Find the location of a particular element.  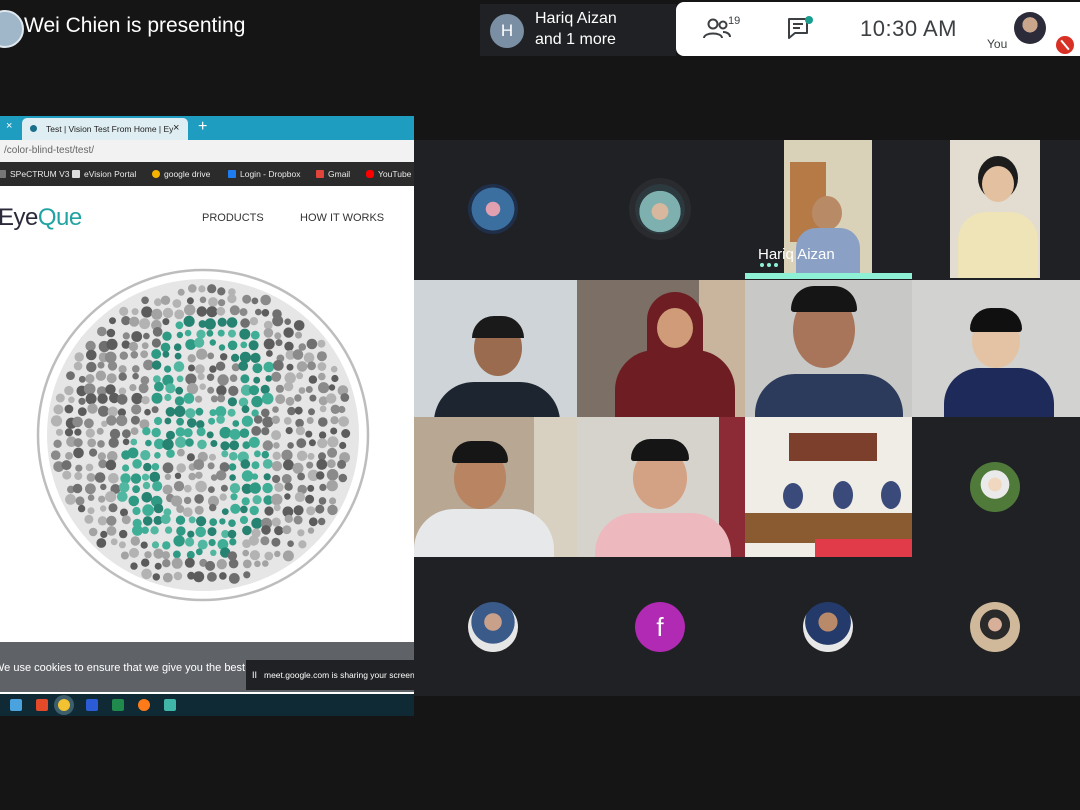

nav-how-it-works: HOW IT WORKS is located at coordinates (342, 218).